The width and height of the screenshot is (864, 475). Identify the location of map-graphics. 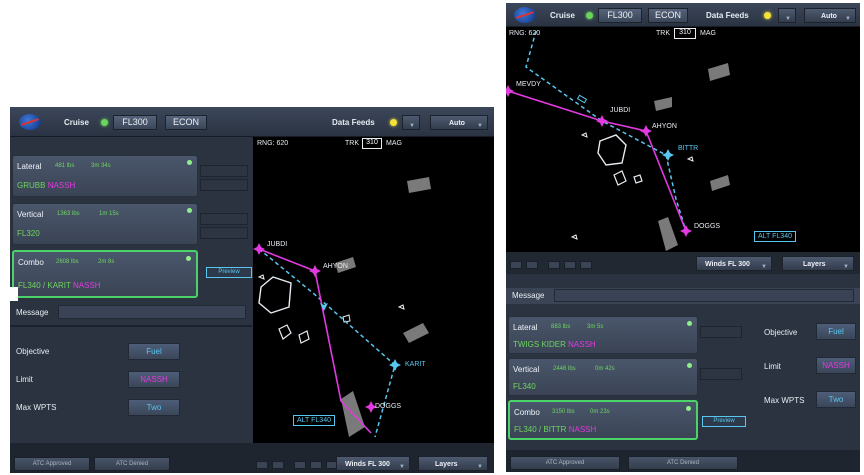
(618, 140).